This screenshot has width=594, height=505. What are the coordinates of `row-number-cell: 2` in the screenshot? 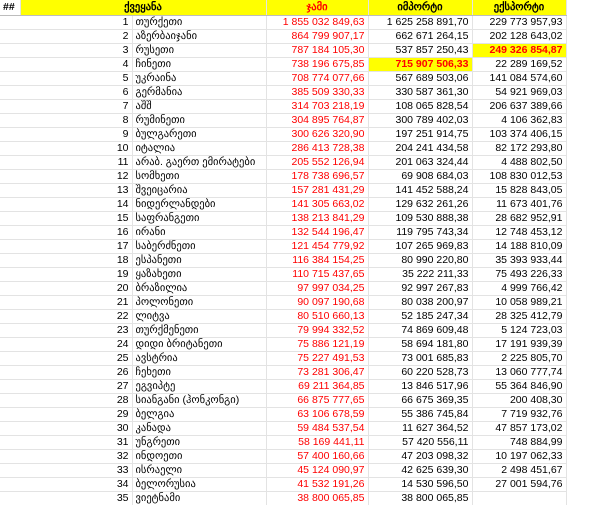 It's located at (66, 36).